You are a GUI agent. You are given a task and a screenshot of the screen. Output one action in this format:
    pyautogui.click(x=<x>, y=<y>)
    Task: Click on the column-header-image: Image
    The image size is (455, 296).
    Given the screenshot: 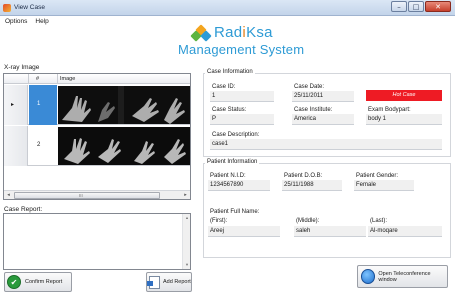 What is the action you would take?
    pyautogui.click(x=67, y=79)
    